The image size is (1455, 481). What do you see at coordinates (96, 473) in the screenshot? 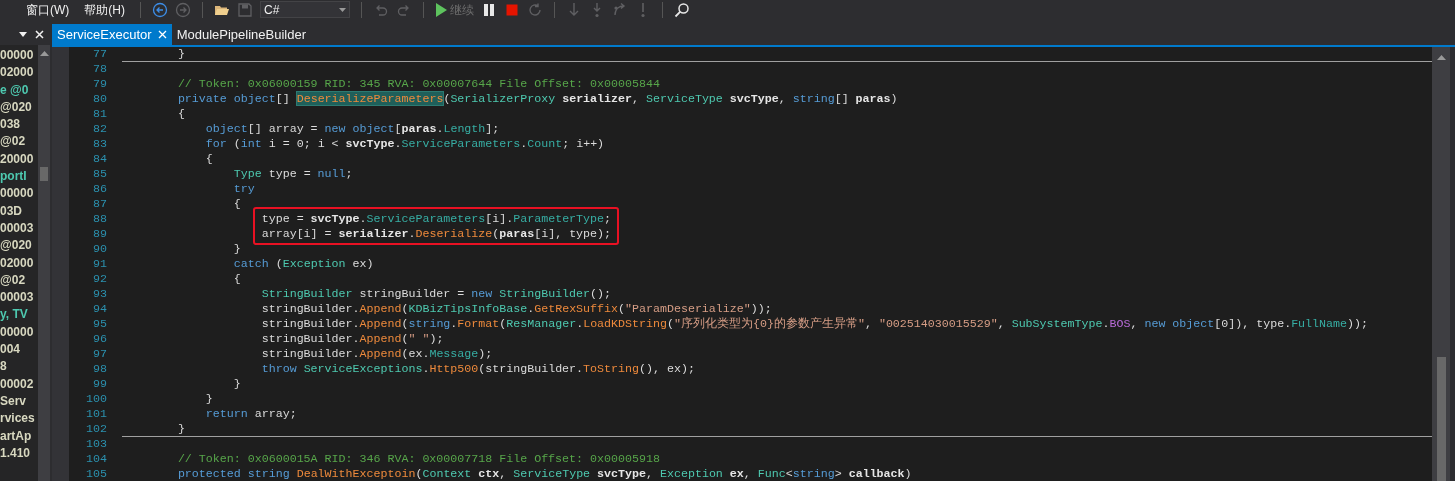
I see `line-number: 105` at bounding box center [96, 473].